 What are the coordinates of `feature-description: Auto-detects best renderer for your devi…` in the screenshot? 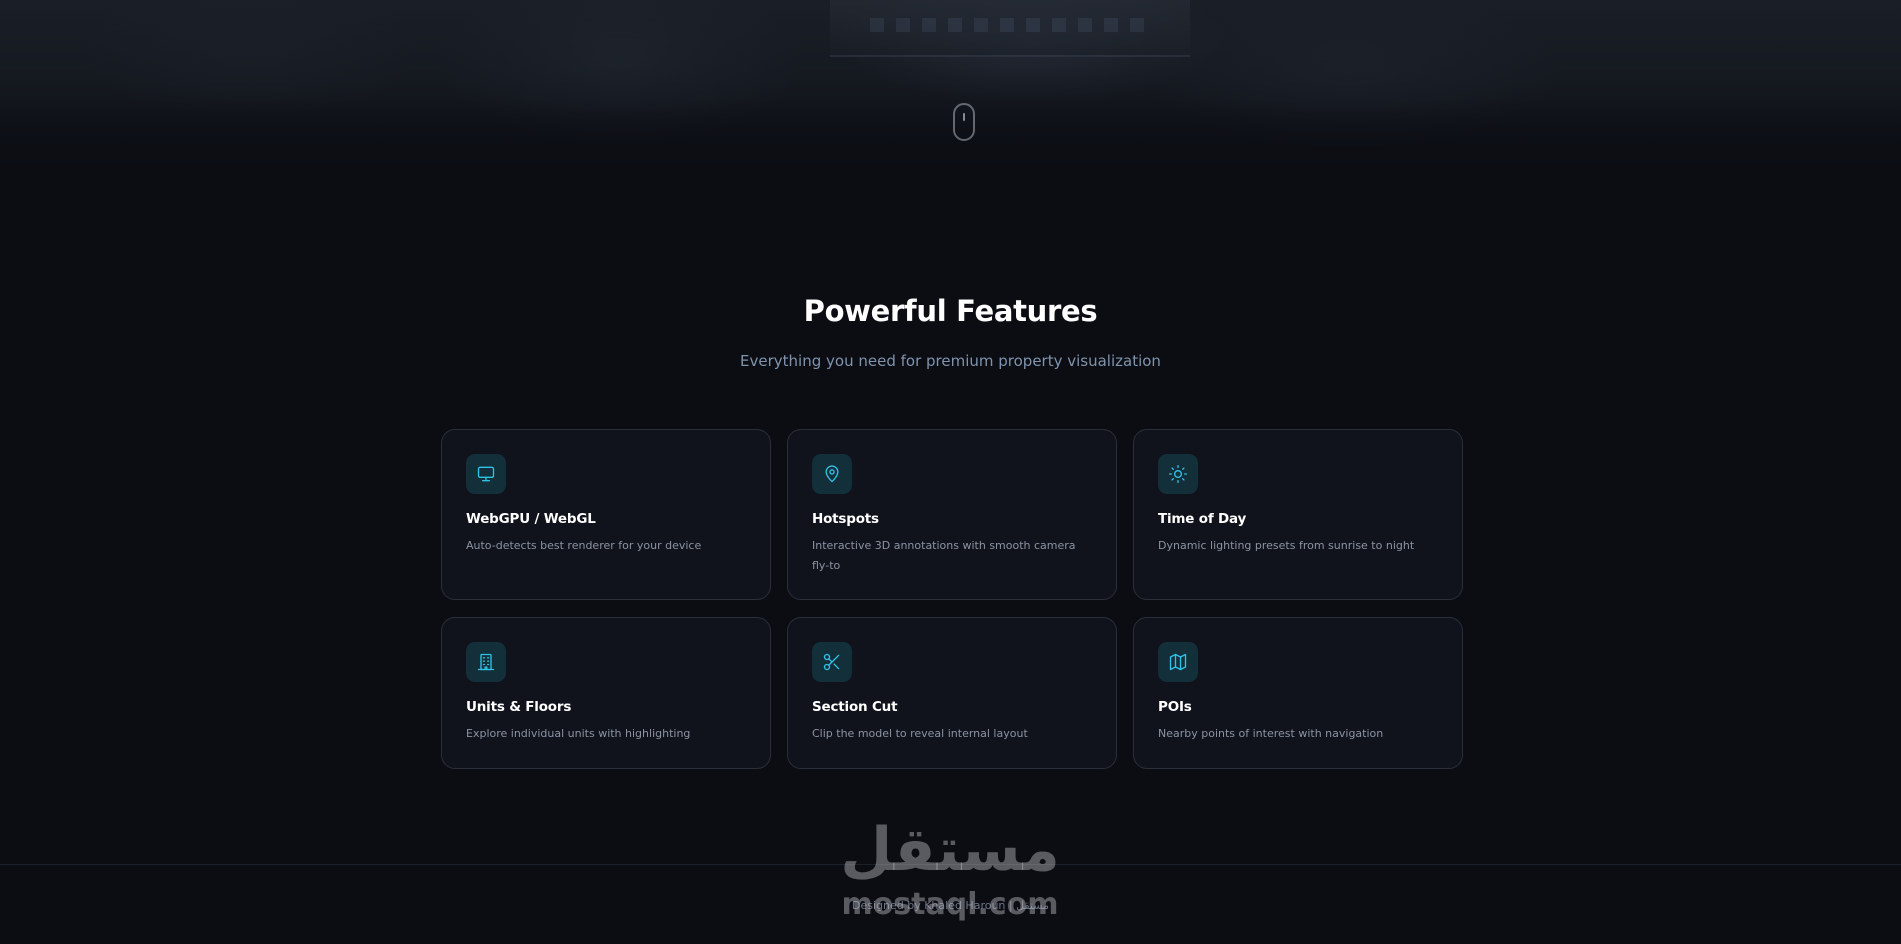 It's located at (584, 545).